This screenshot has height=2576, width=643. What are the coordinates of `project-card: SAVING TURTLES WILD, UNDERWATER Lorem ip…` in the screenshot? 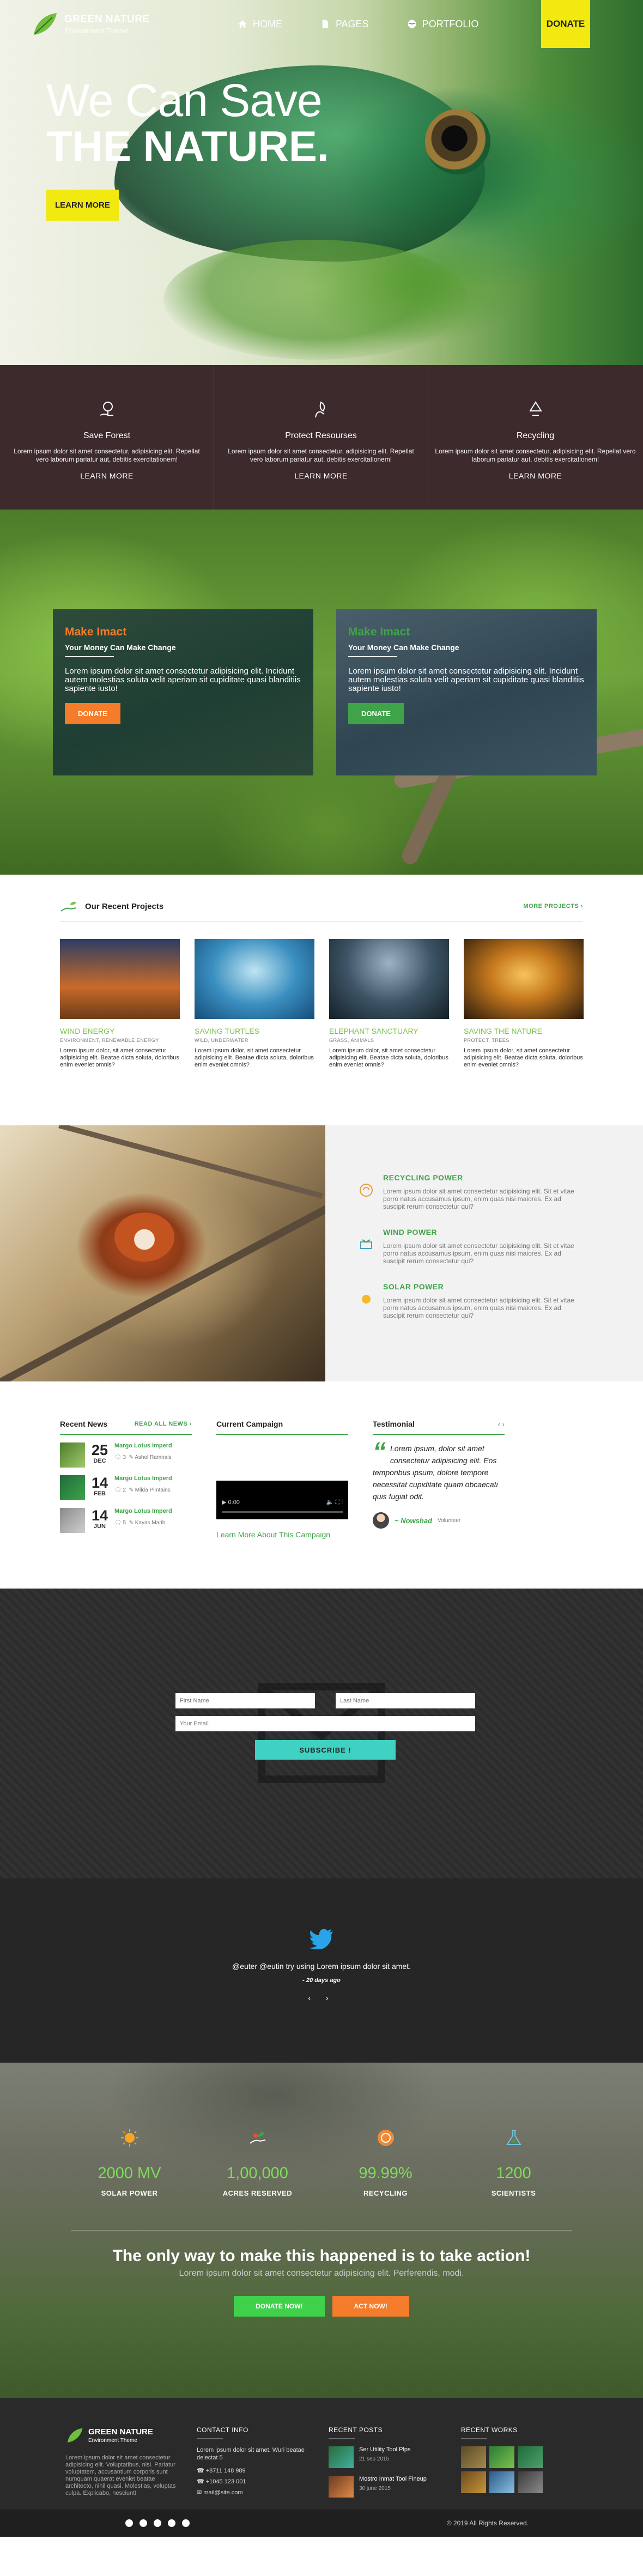 It's located at (255, 1004).